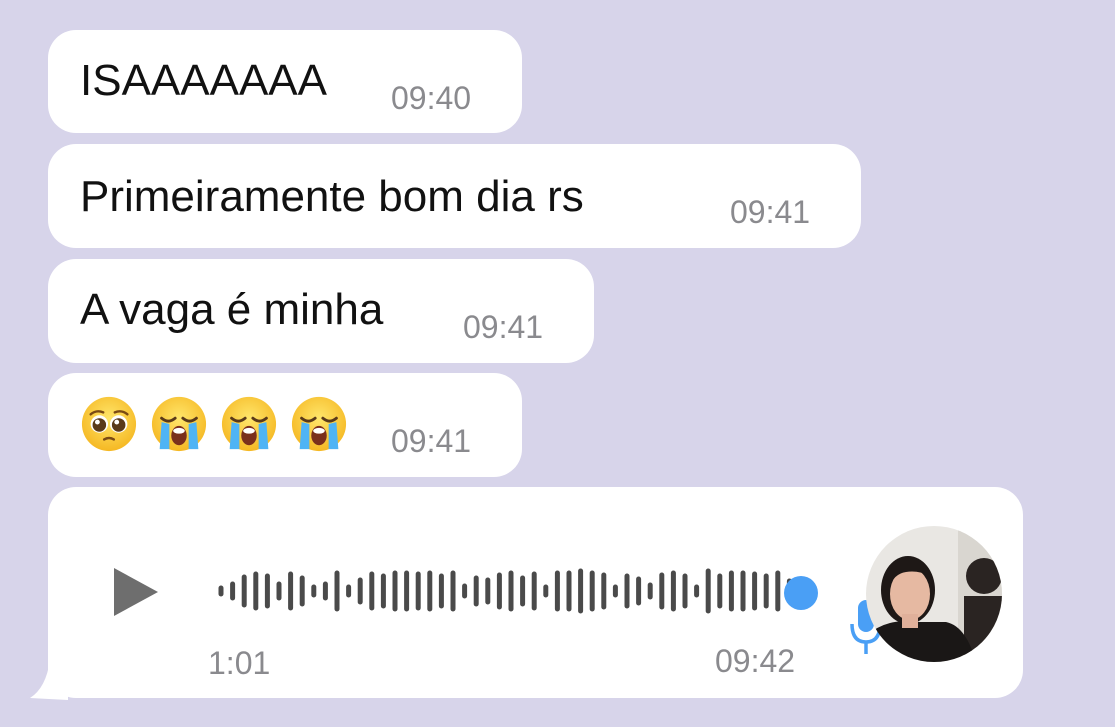  What do you see at coordinates (431, 98) in the screenshot?
I see `message-time: 09:40` at bounding box center [431, 98].